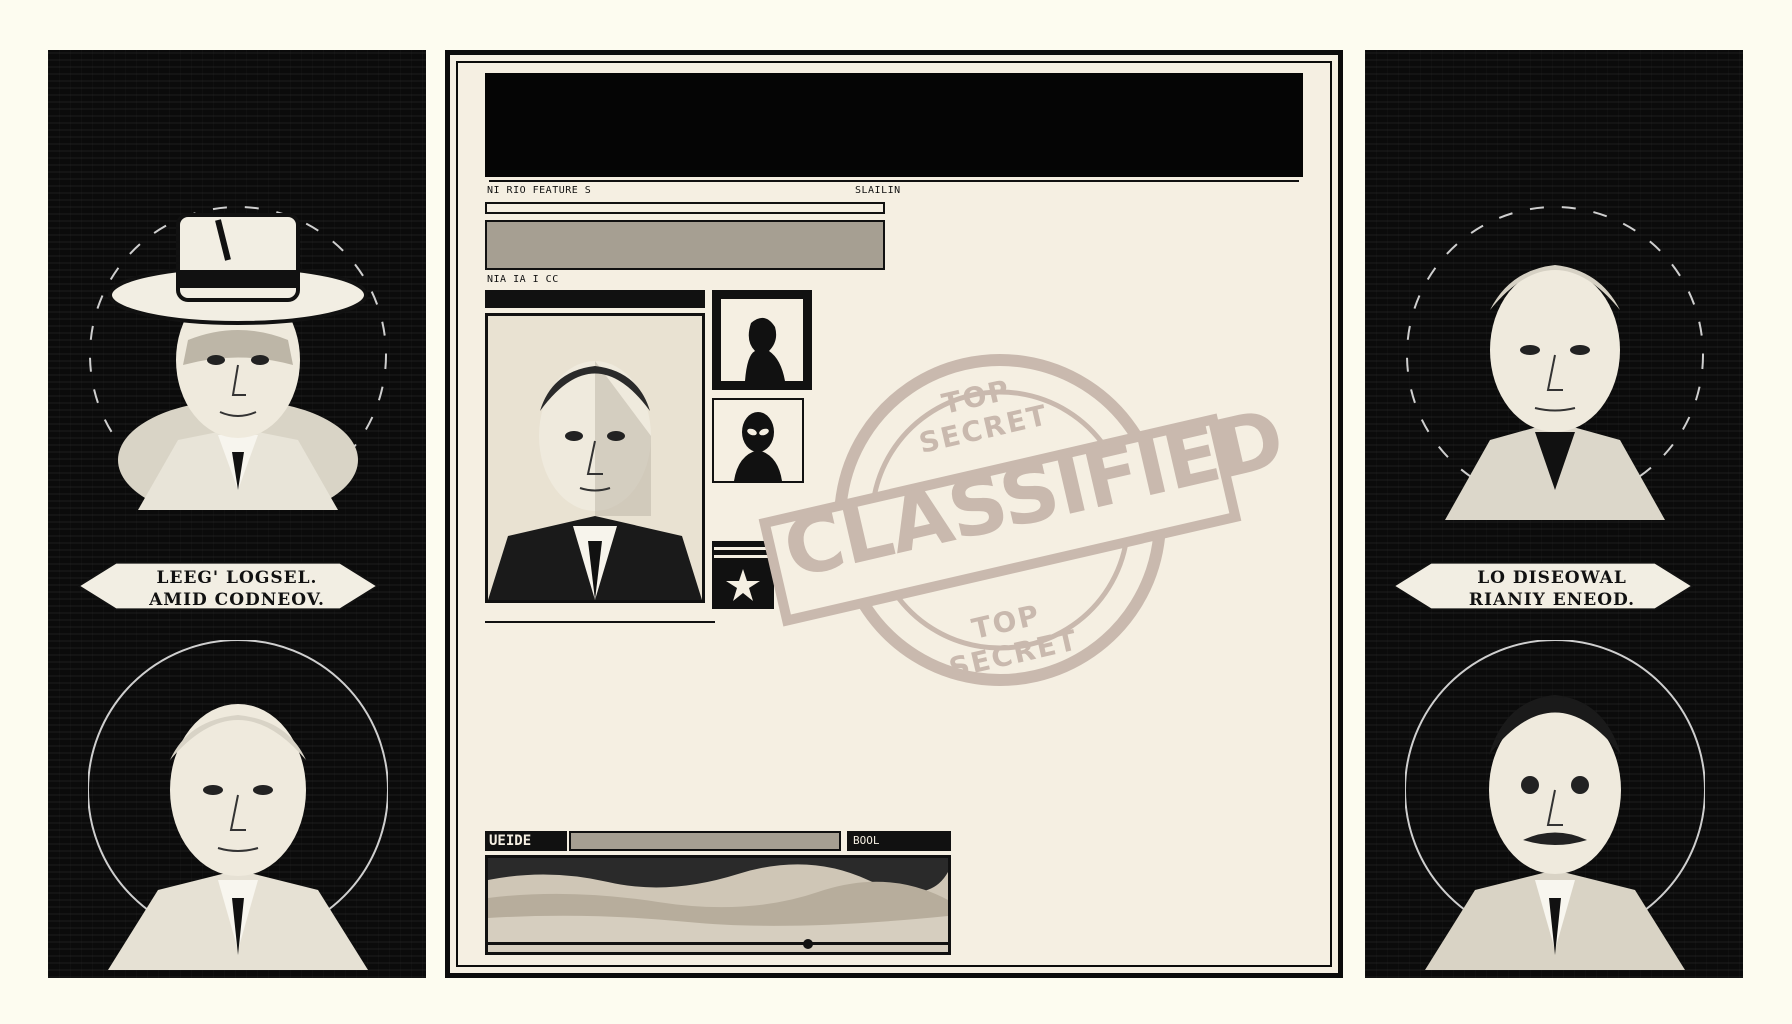 The image size is (1792, 1024). Describe the element at coordinates (526, 841) in the screenshot. I see `footer-tab-left: UEIDE` at that location.